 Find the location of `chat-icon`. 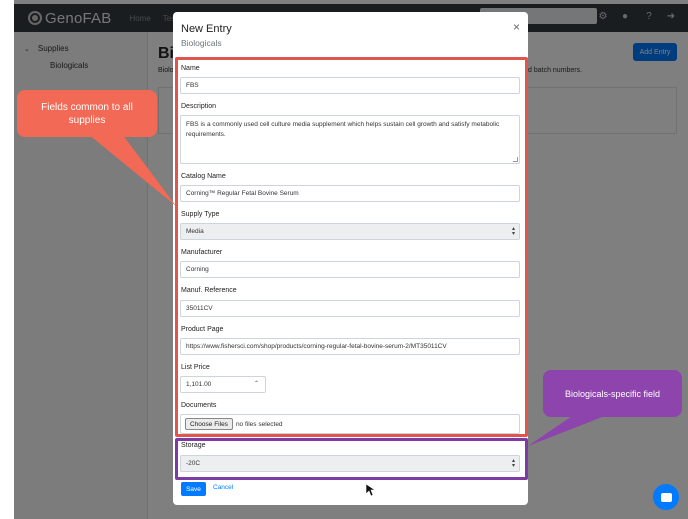

chat-icon is located at coordinates (666, 497).